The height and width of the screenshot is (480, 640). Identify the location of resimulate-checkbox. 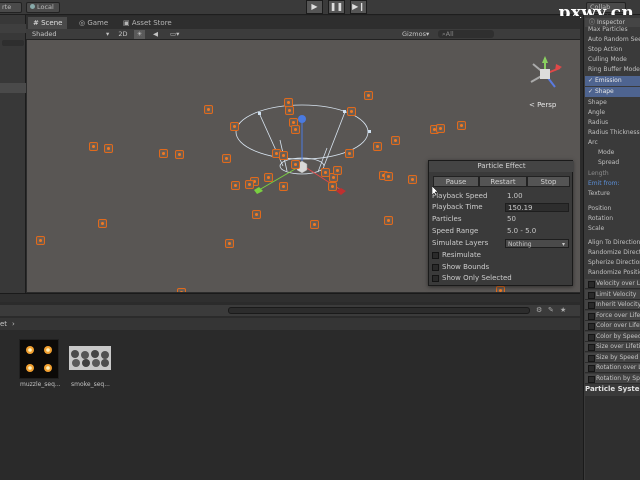
(435, 255).